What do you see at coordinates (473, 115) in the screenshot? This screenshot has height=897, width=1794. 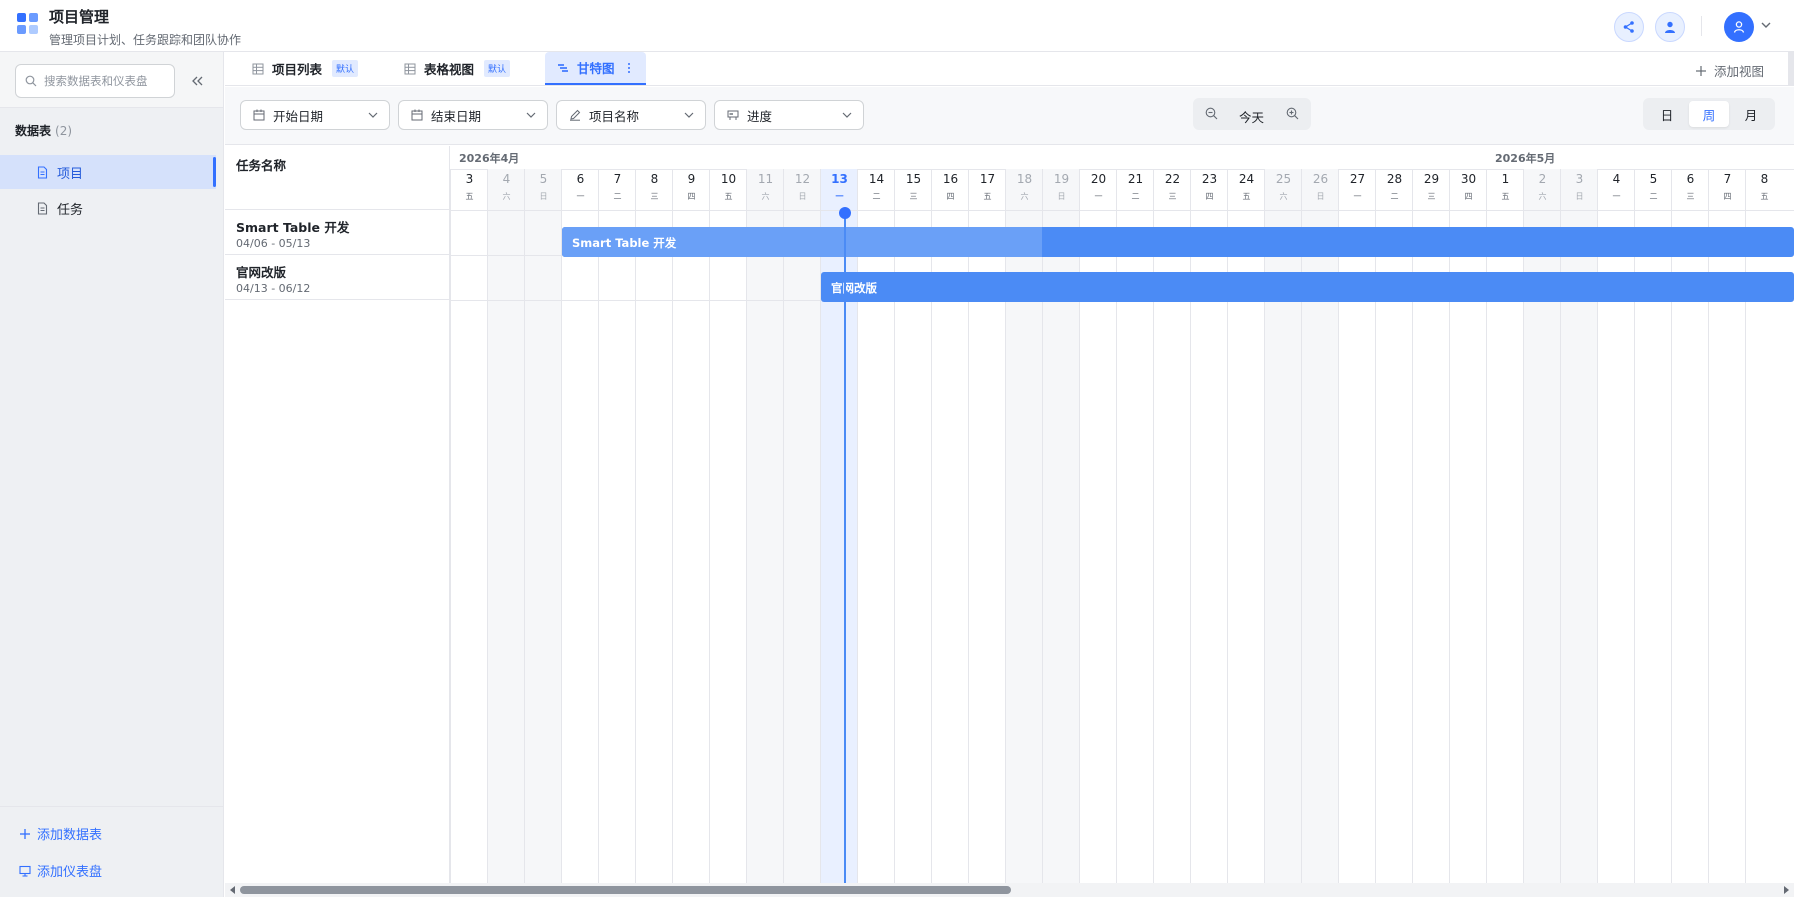 I see `end-date-select: 结束日期` at bounding box center [473, 115].